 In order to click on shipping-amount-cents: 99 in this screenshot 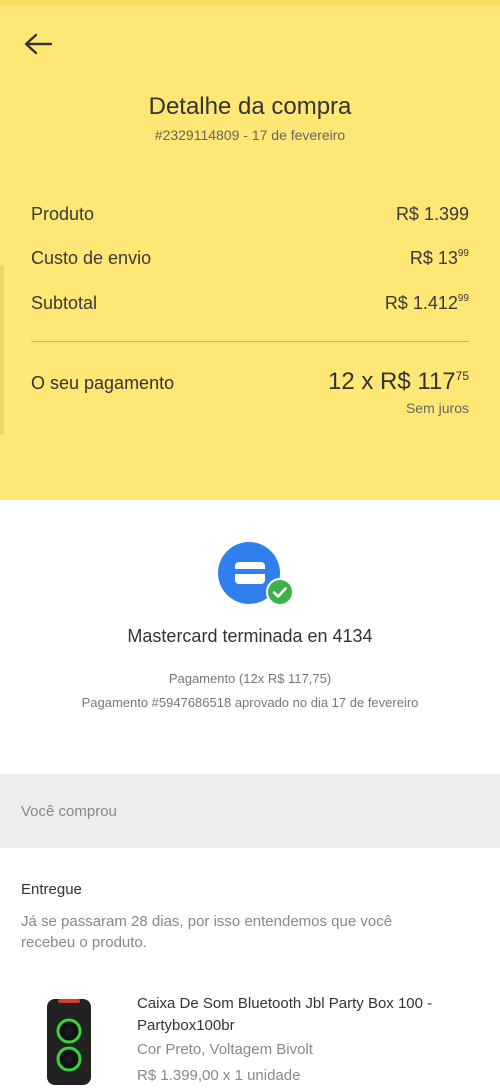, I will do `click(463, 253)`.